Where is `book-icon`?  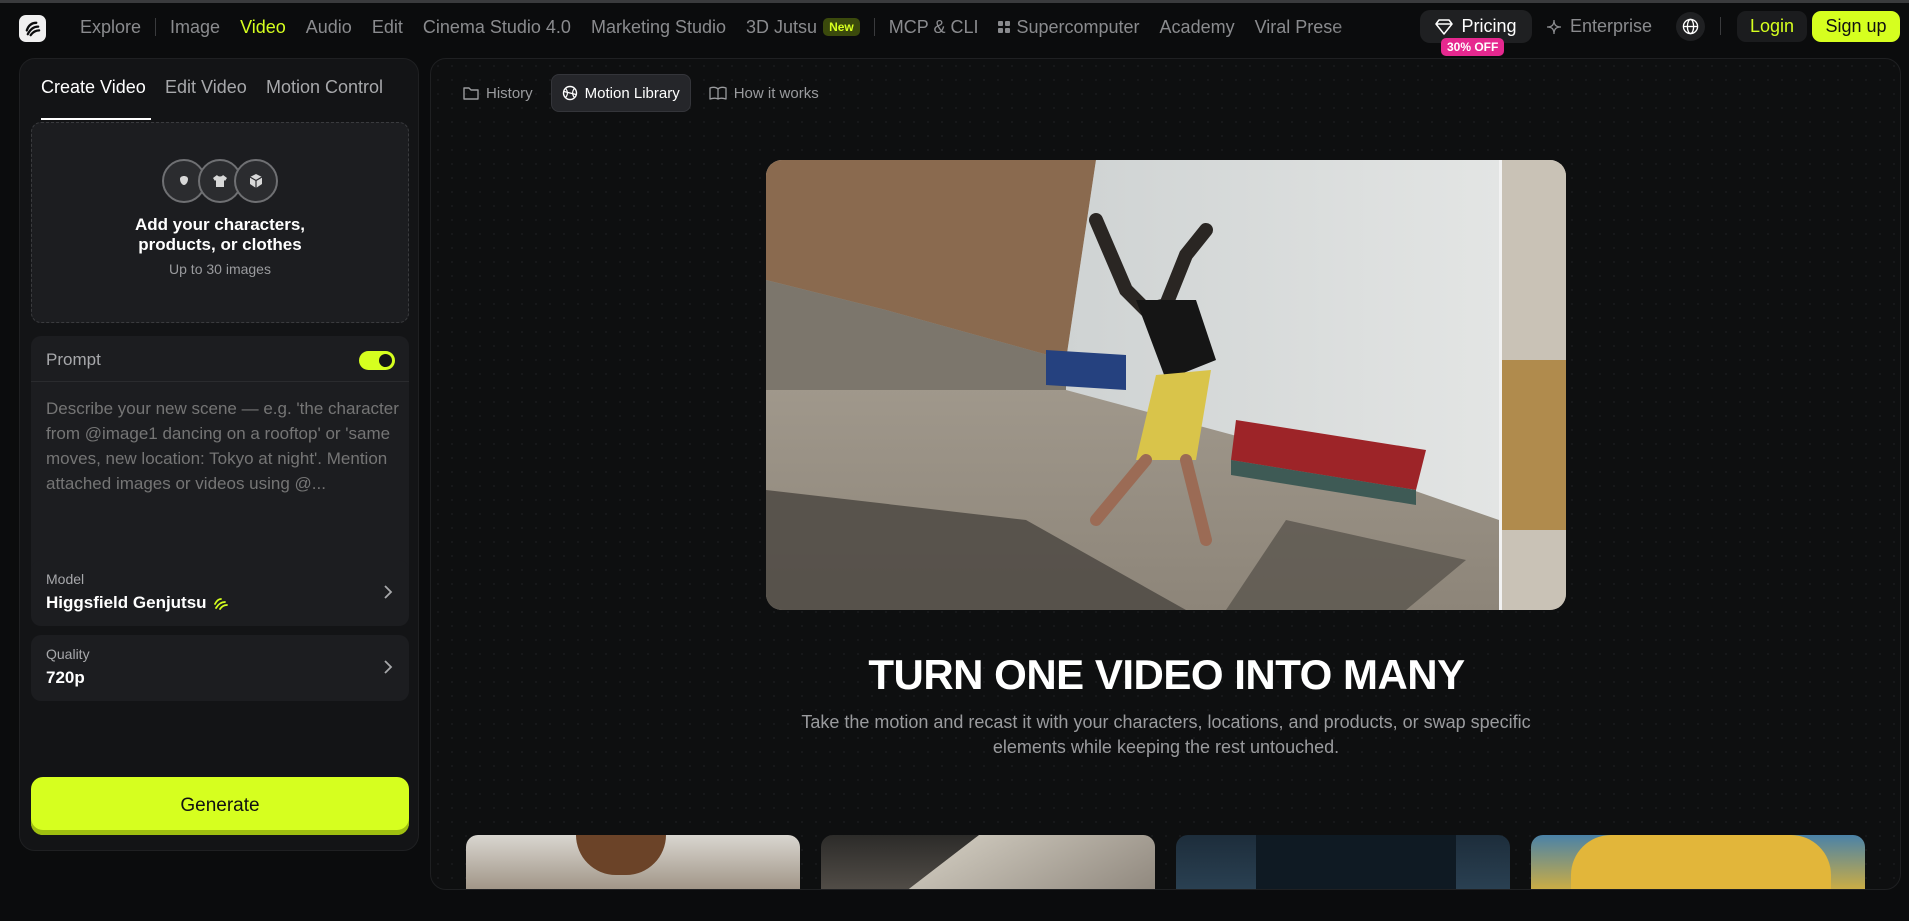 book-icon is located at coordinates (718, 93).